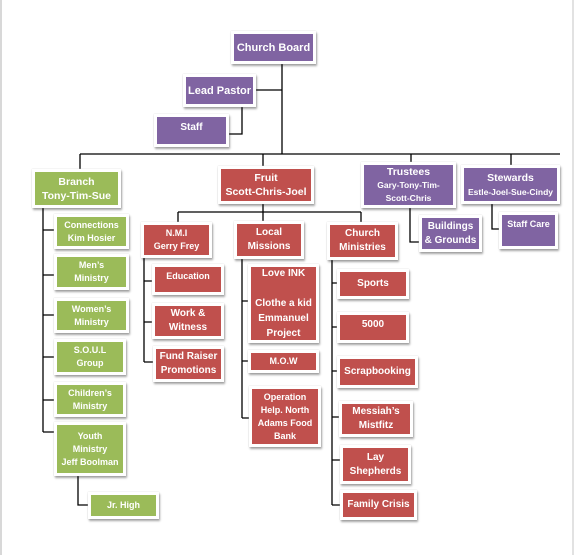 The height and width of the screenshot is (555, 585). Describe the element at coordinates (235, 121) in the screenshot. I see `staff-link` at that location.